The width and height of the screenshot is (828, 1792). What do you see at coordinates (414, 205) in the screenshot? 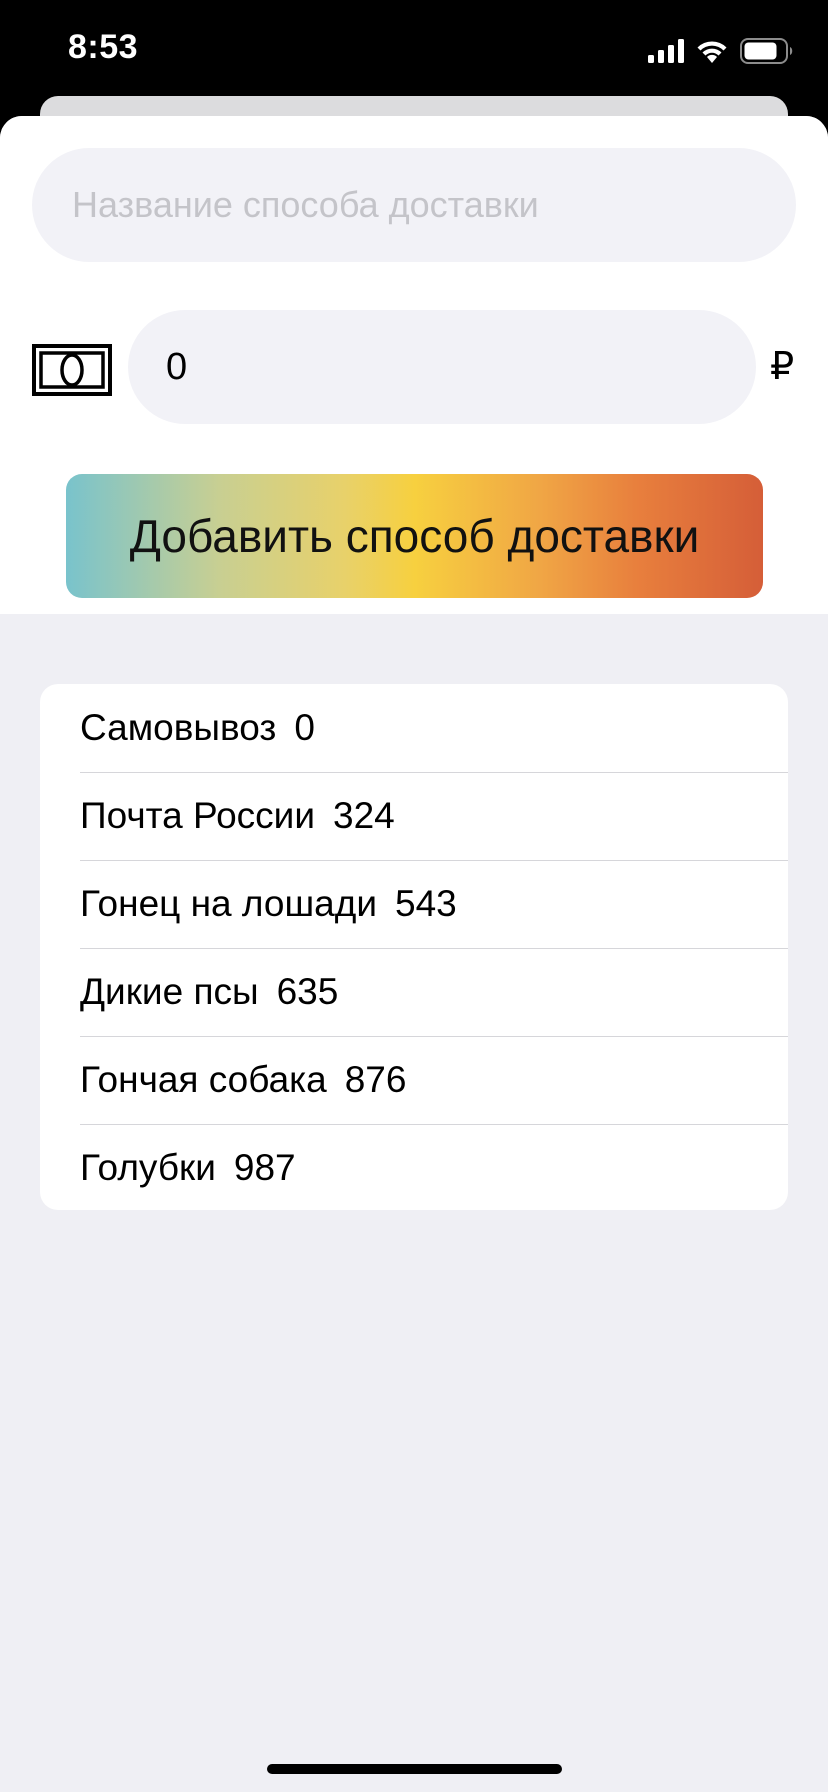
I see `delivery-name-input` at bounding box center [414, 205].